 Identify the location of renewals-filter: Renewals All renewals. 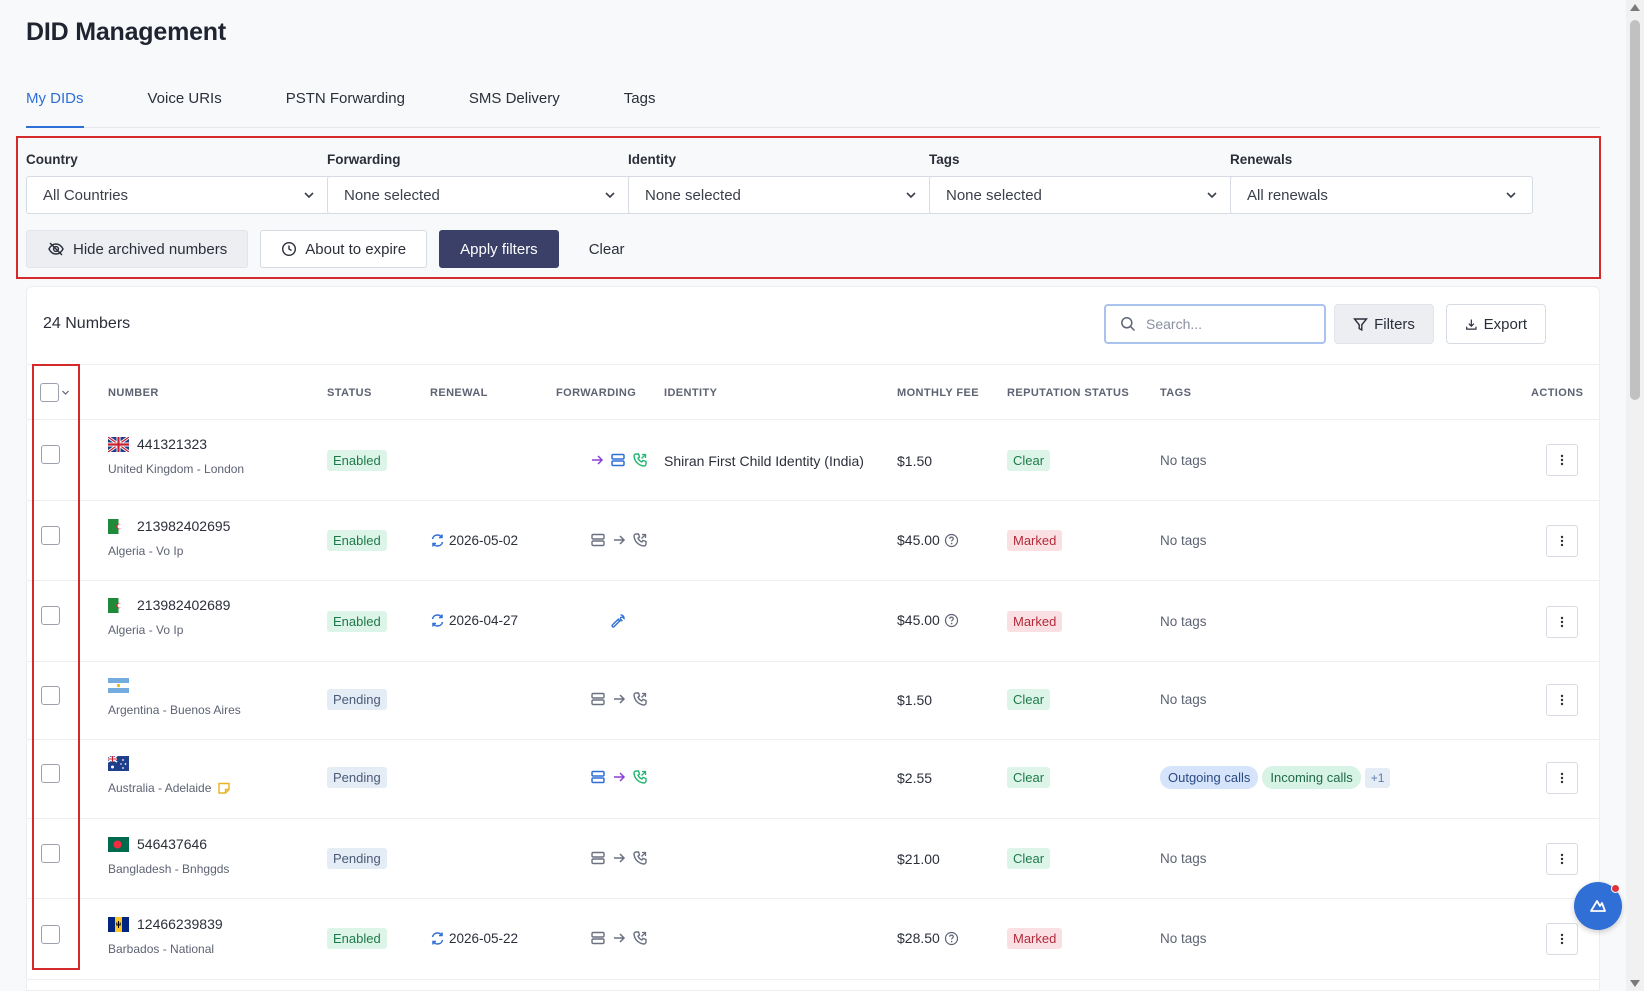
(1381, 183).